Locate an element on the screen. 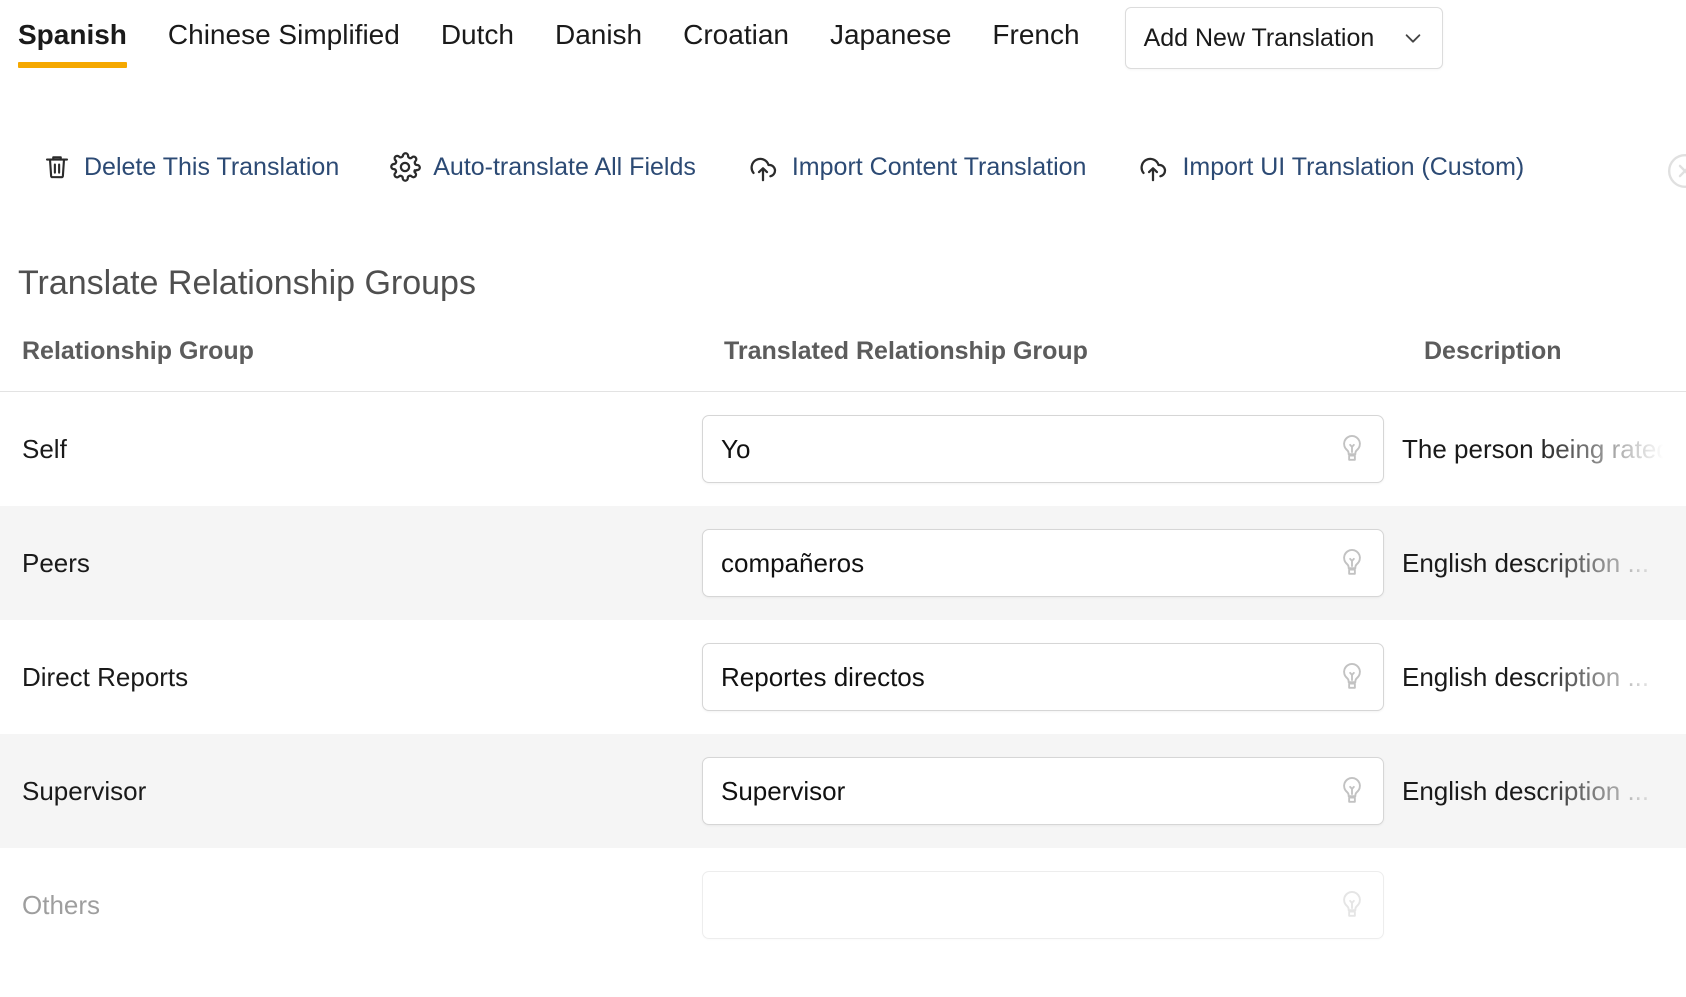 Image resolution: width=1686 pixels, height=997 pixels. translation-cell is located at coordinates (1052, 905).